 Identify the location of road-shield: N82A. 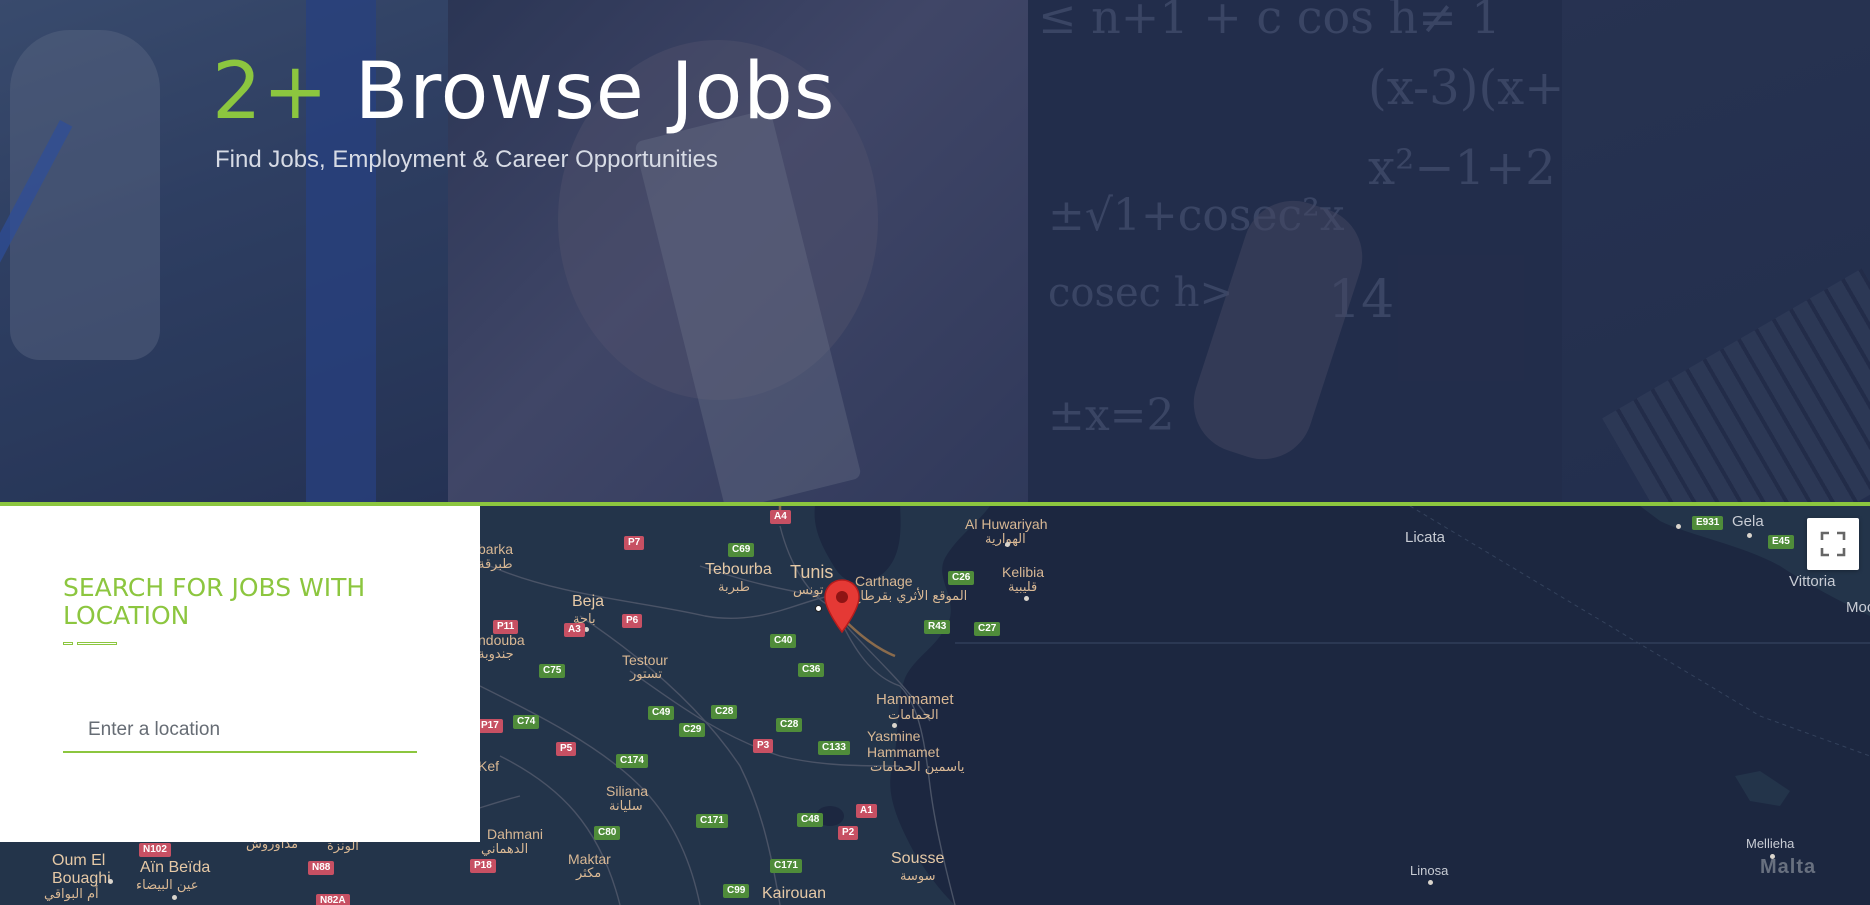
(333, 899).